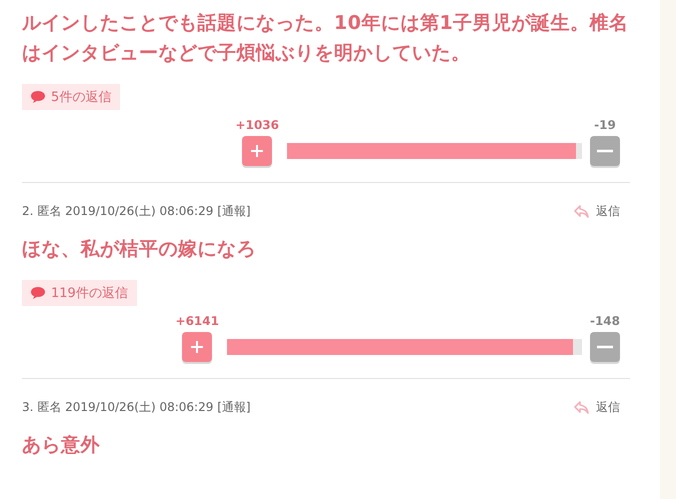 Image resolution: width=676 pixels, height=499 pixels. What do you see at coordinates (605, 321) in the screenshot?
I see `minus-count: -148` at bounding box center [605, 321].